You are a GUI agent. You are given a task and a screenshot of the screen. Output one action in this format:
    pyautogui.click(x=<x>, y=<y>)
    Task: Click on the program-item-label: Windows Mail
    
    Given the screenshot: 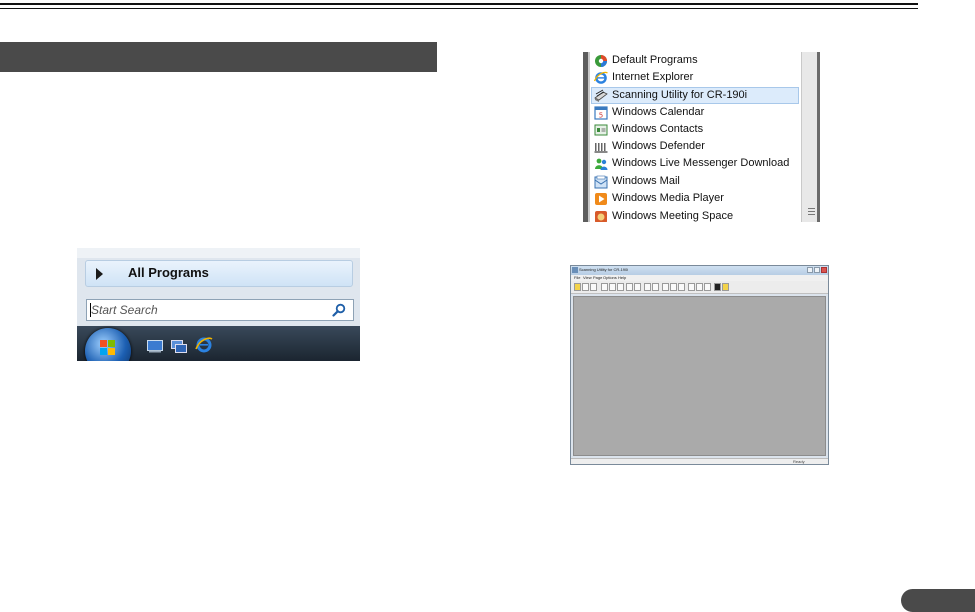 What is the action you would take?
    pyautogui.click(x=646, y=181)
    